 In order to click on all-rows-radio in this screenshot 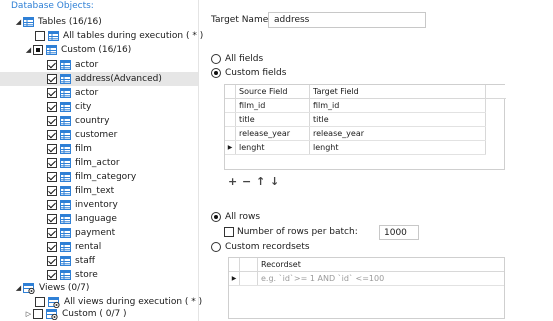, I will do `click(216, 217)`.